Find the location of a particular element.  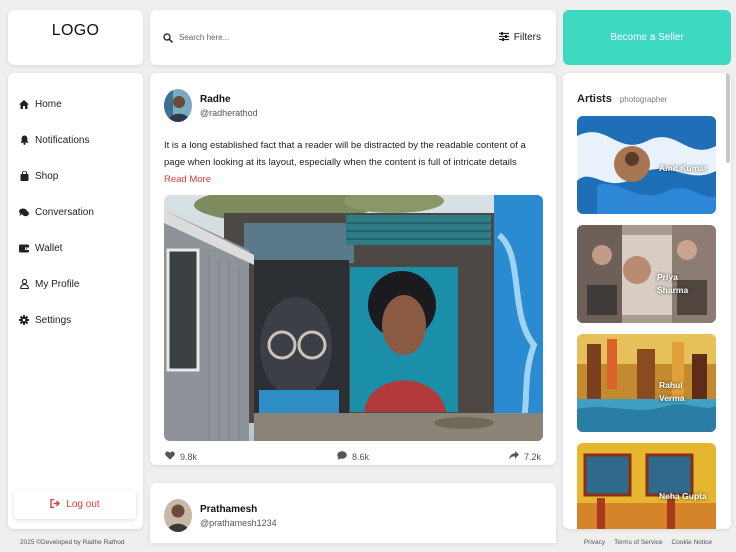

shopping-bag-icon is located at coordinates (24, 176).